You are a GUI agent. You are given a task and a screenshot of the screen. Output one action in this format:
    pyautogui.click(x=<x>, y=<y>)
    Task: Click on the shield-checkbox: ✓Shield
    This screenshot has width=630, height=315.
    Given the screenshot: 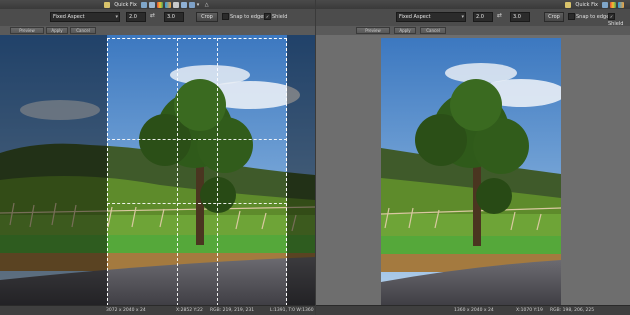 What is the action you would take?
    pyautogui.click(x=275, y=17)
    